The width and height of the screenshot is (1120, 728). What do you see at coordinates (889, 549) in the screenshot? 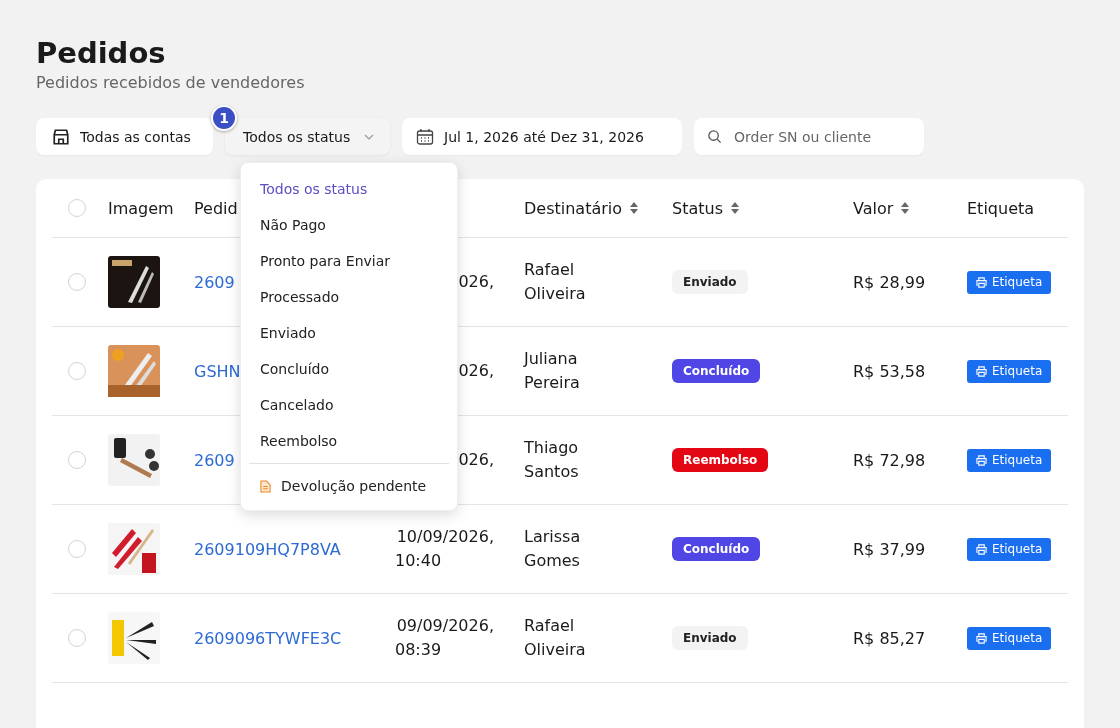
I see `order-value: R$ 37,99` at bounding box center [889, 549].